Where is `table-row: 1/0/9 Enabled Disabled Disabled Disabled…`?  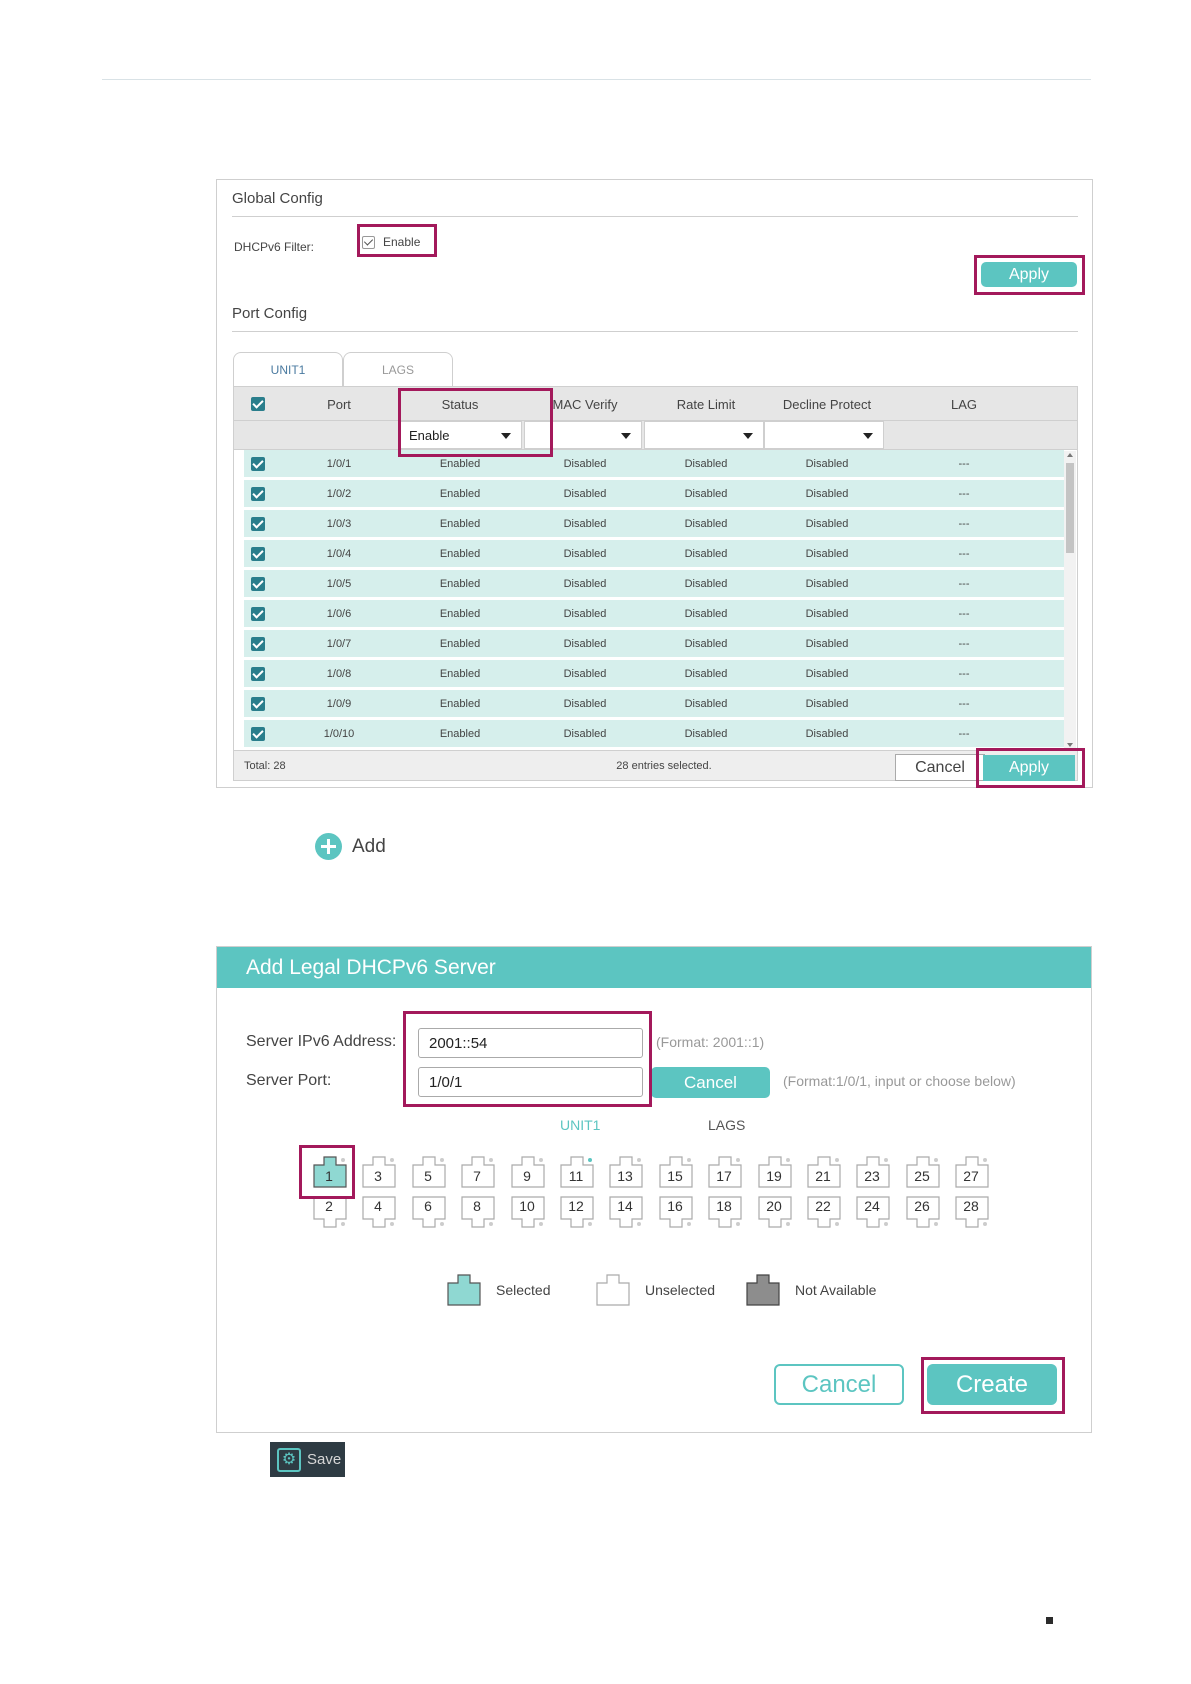 table-row: 1/0/9 Enabled Disabled Disabled Disabled… is located at coordinates (654, 704).